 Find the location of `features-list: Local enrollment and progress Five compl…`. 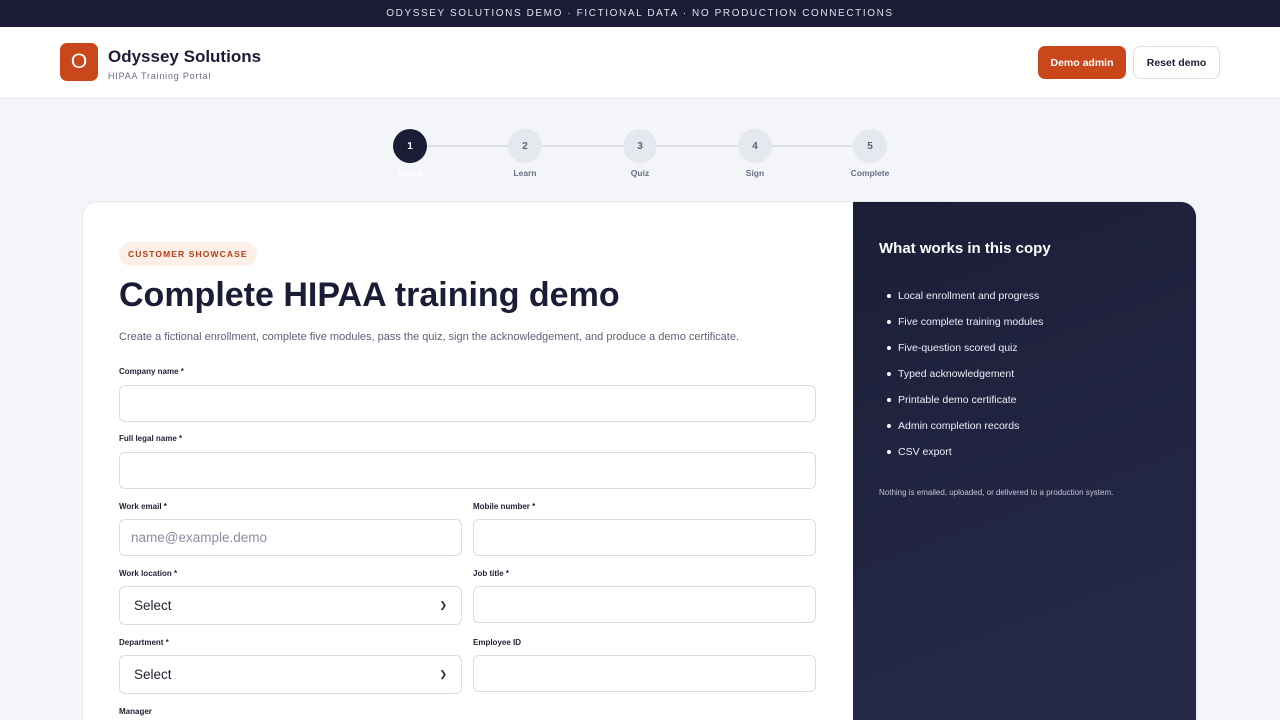

features-list: Local enrollment and progress Five compl… is located at coordinates (961, 374).